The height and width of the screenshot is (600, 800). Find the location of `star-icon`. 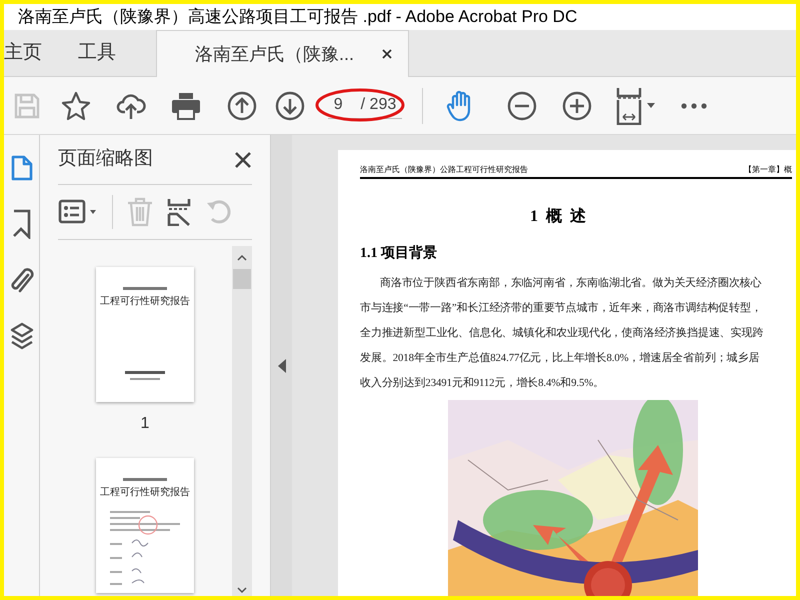

star-icon is located at coordinates (76, 105).